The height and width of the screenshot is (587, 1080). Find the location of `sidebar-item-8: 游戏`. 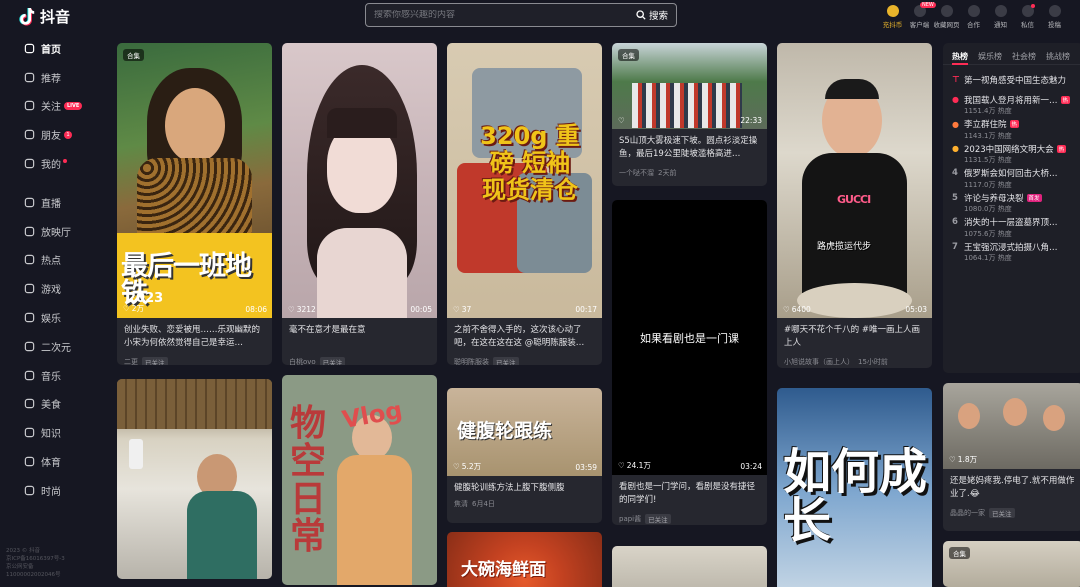

sidebar-item-8: 游戏 is located at coordinates (49, 288).